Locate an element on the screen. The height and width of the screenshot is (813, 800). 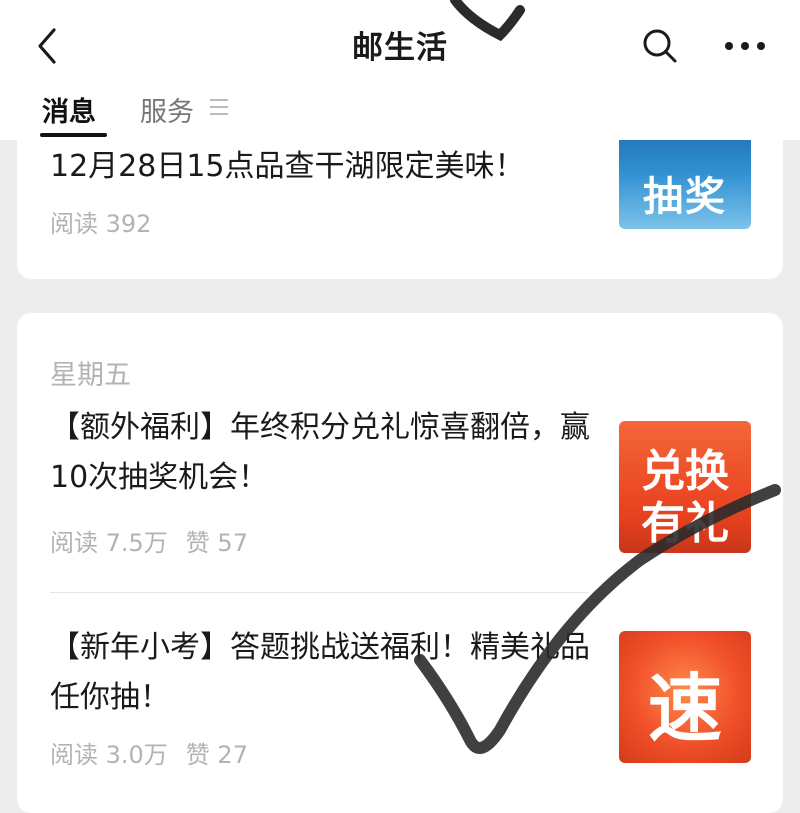
tab-services: 服务 is located at coordinates (167, 109).